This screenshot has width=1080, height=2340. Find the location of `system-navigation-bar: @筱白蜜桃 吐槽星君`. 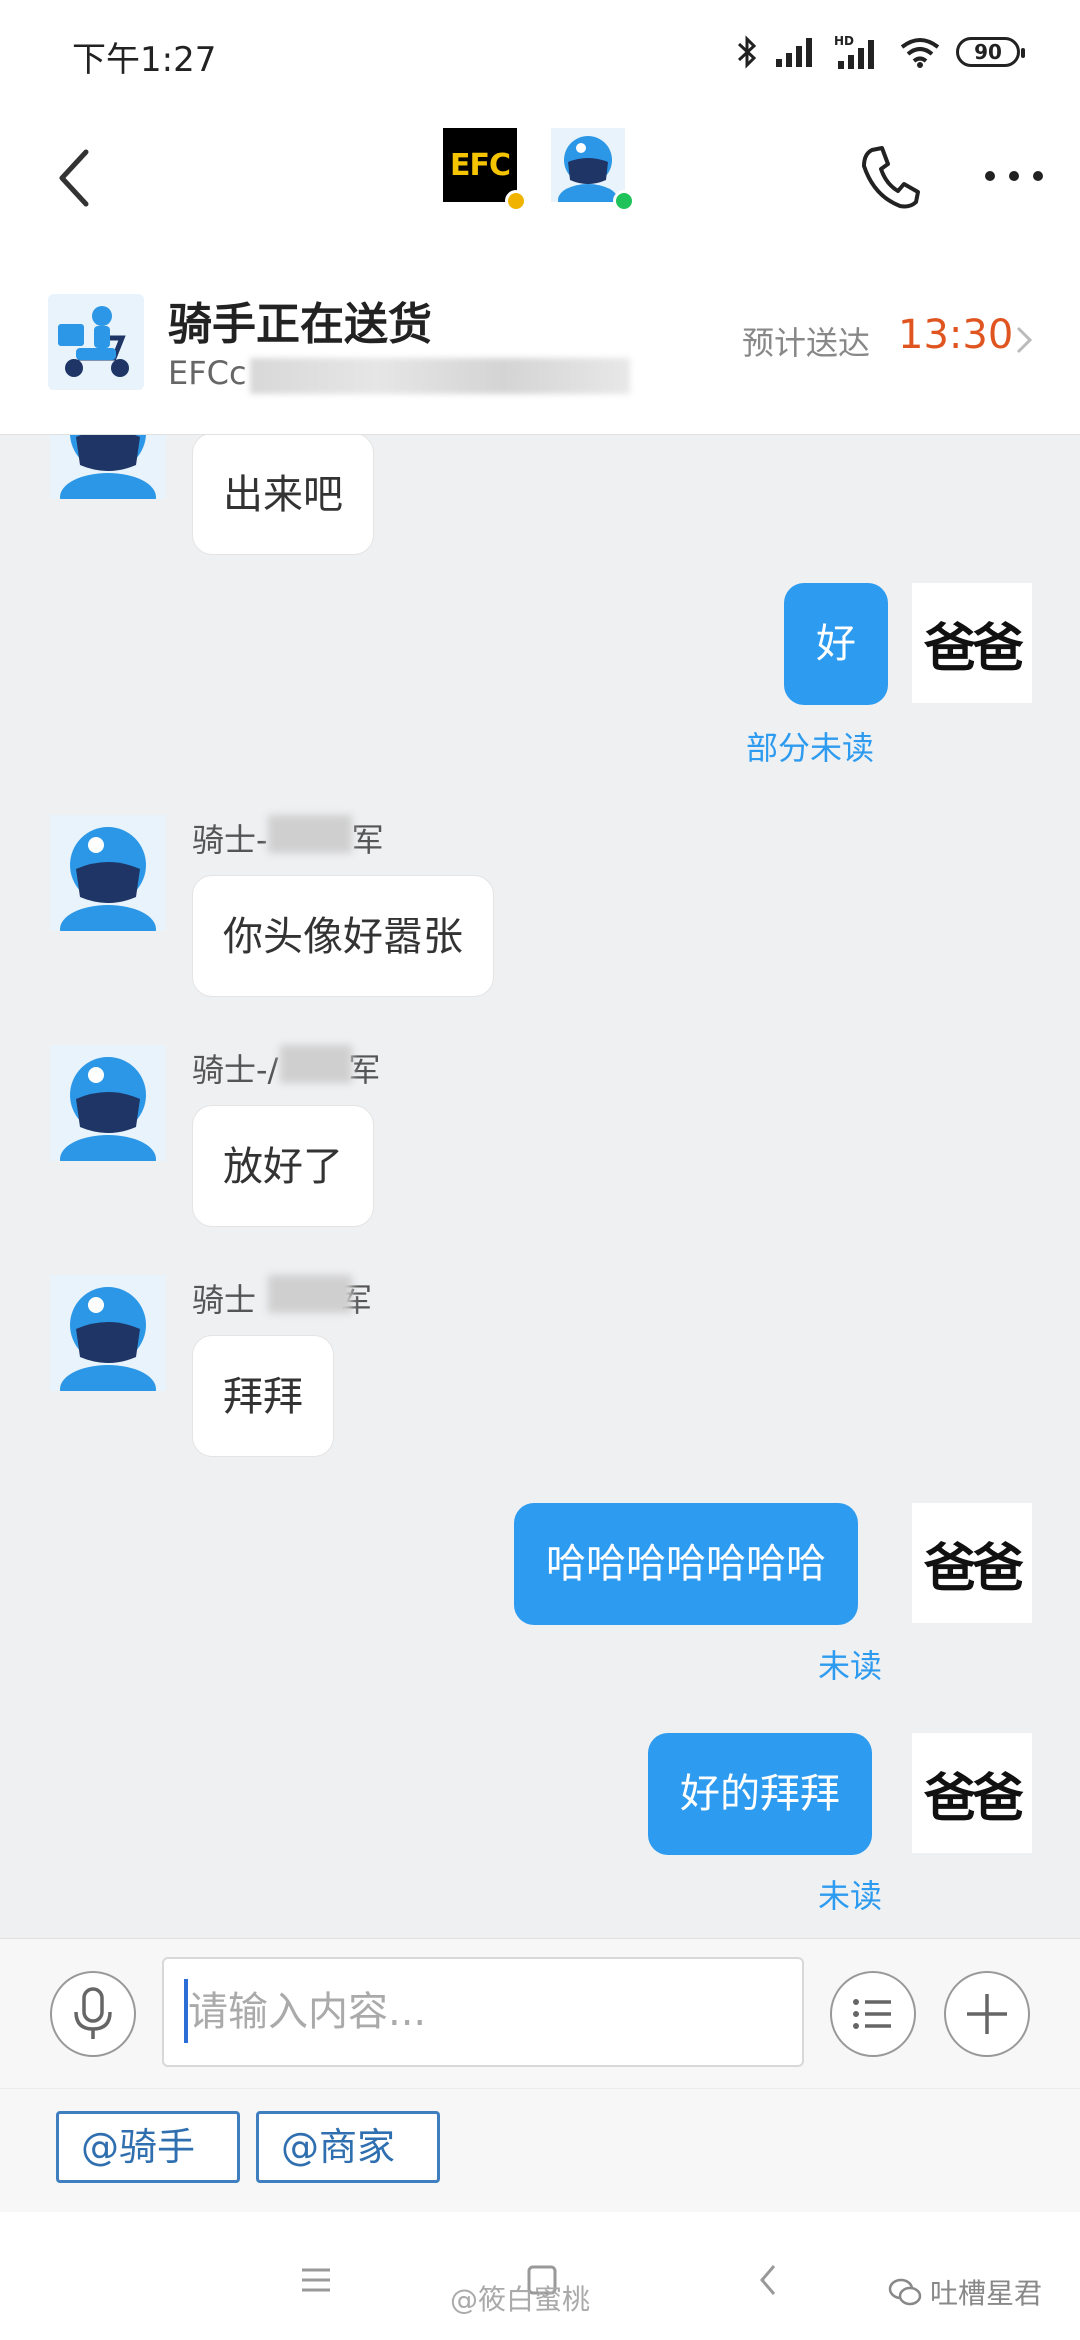

system-navigation-bar: @筱白蜜桃 吐槽星君 is located at coordinates (540, 2276).